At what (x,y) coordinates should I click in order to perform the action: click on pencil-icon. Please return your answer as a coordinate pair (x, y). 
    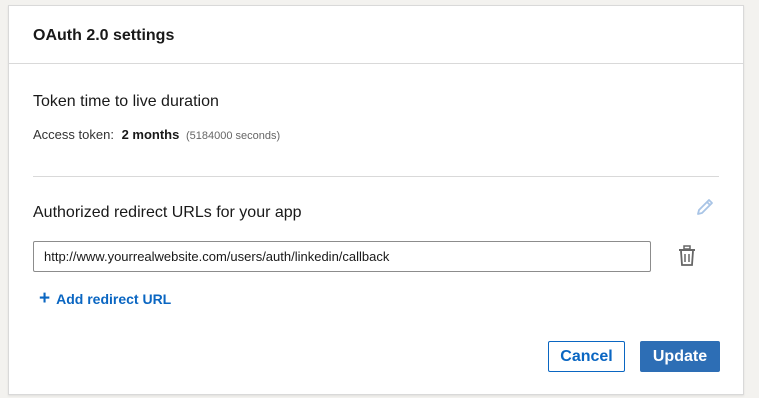
    Looking at the image, I should click on (705, 207).